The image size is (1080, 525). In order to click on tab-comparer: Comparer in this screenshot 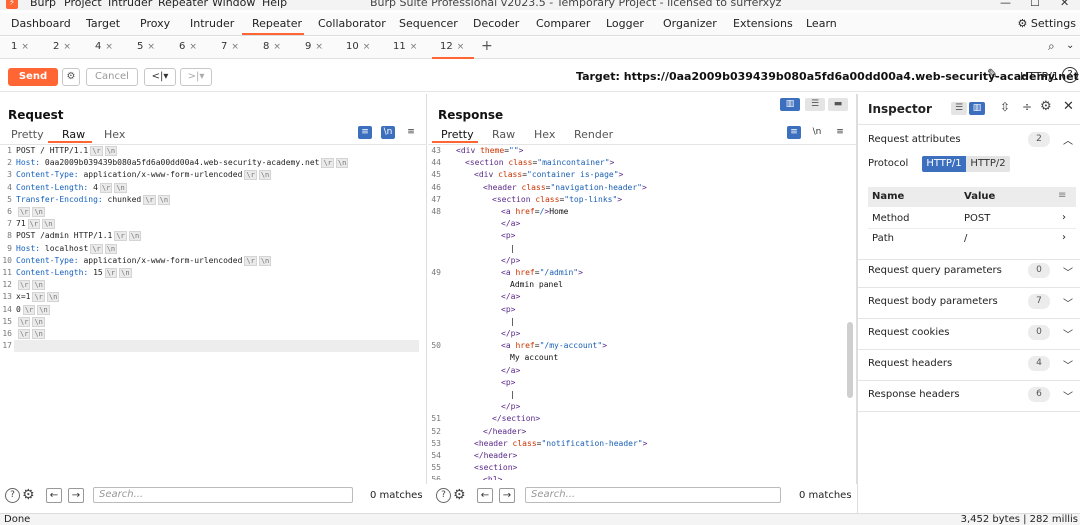, I will do `click(563, 23)`.